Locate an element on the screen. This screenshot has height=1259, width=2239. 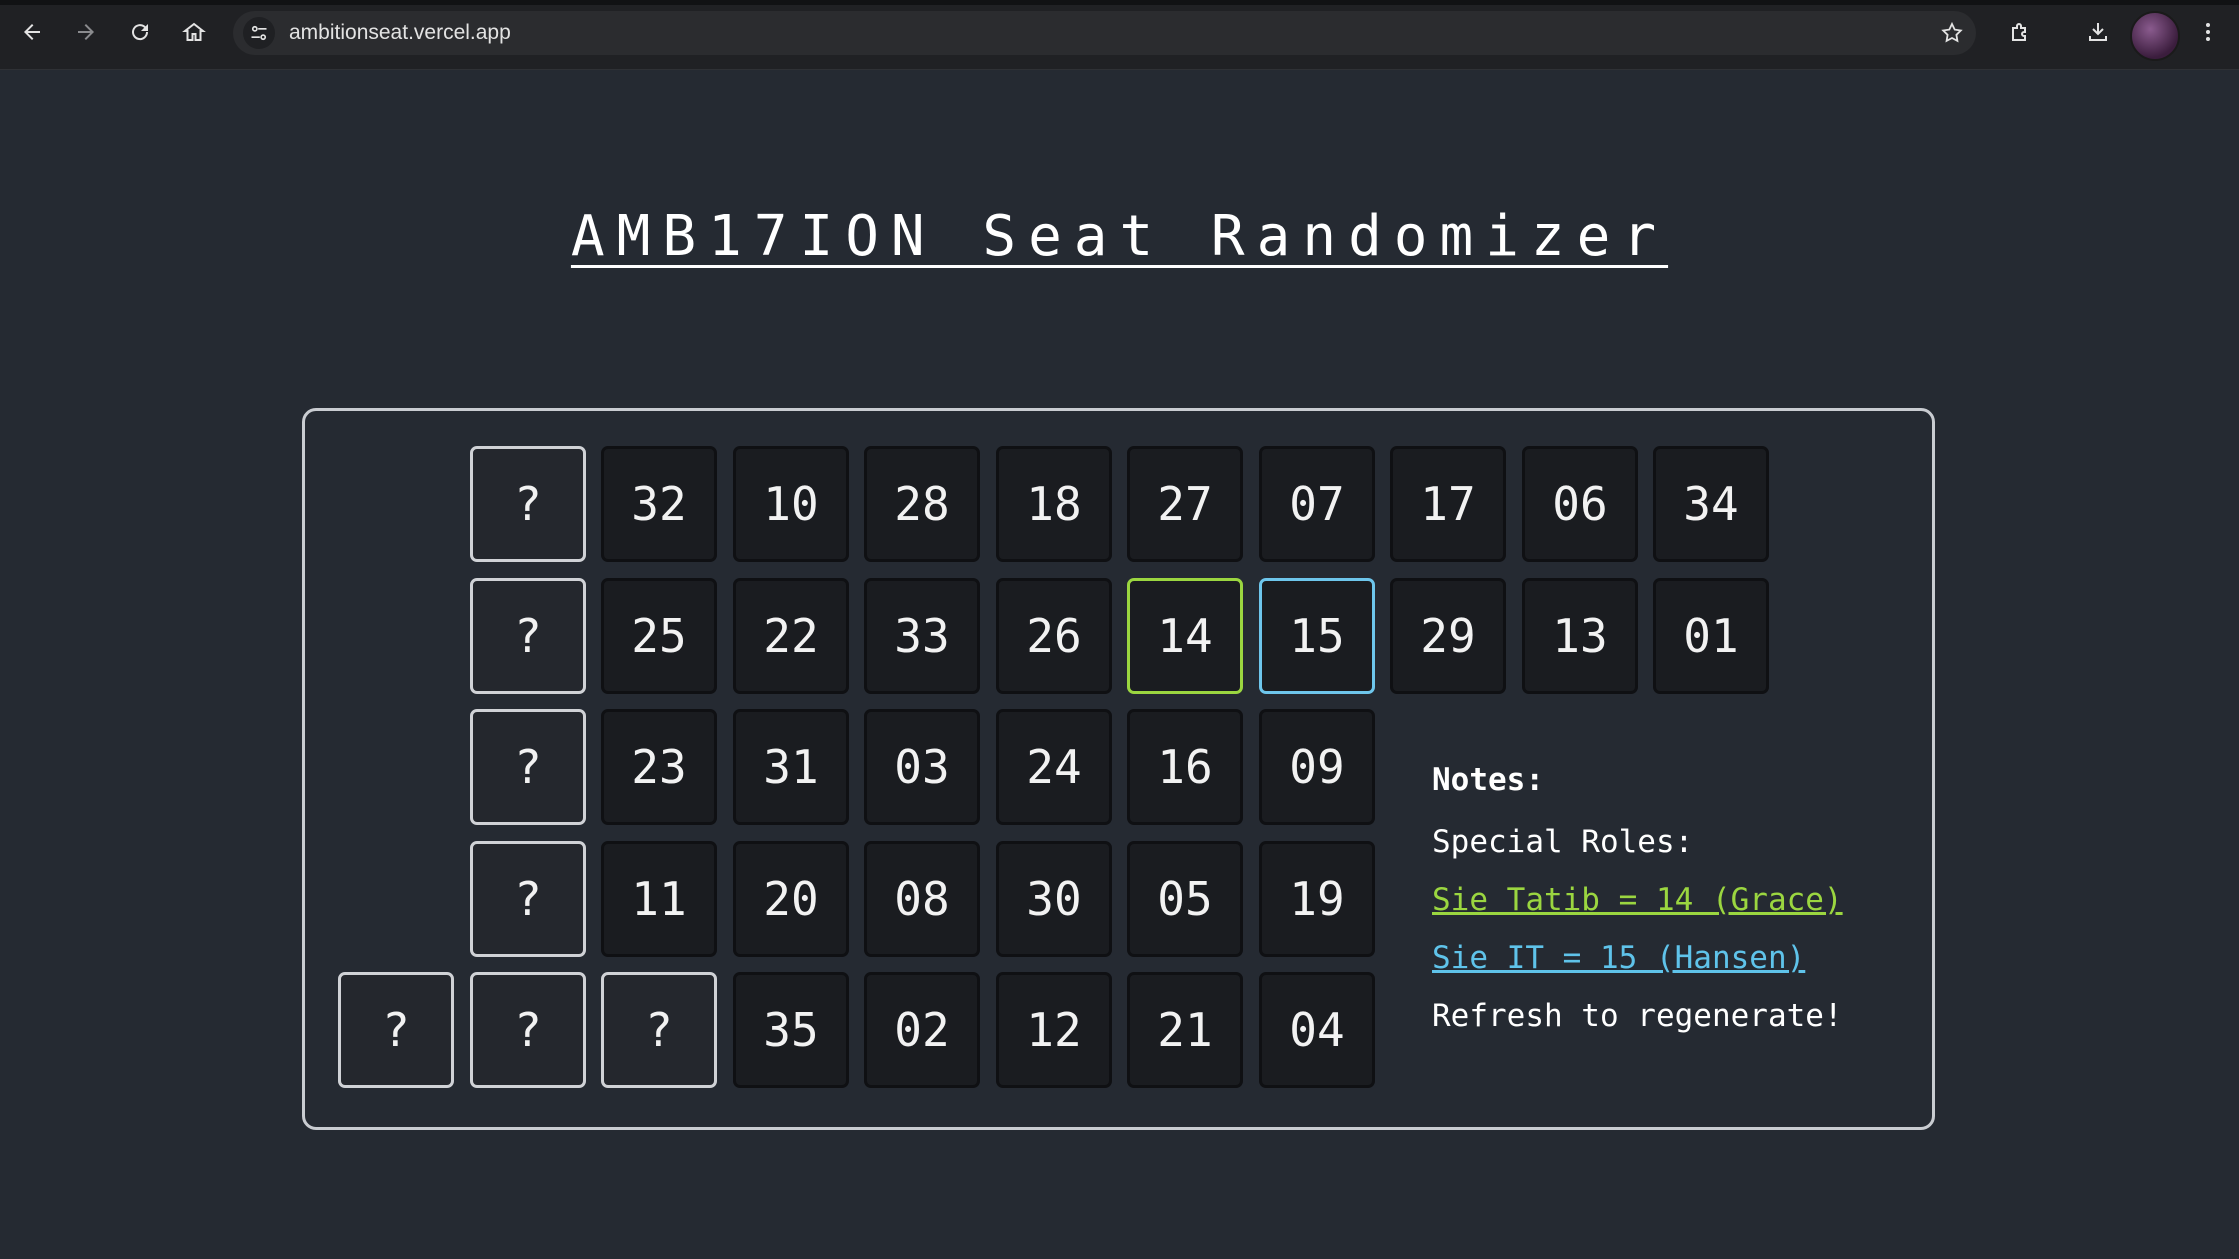
menu-button is located at coordinates (2208, 32).